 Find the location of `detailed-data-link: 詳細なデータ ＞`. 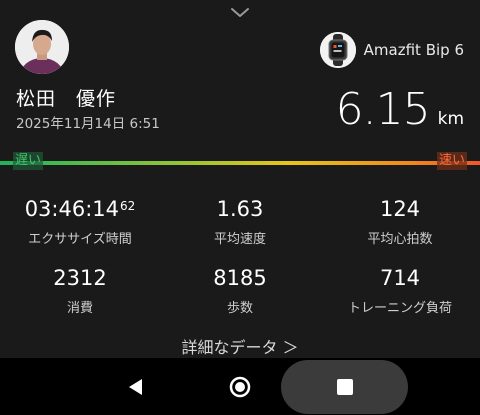

detailed-data-link: 詳細なデータ ＞ is located at coordinates (240, 346).